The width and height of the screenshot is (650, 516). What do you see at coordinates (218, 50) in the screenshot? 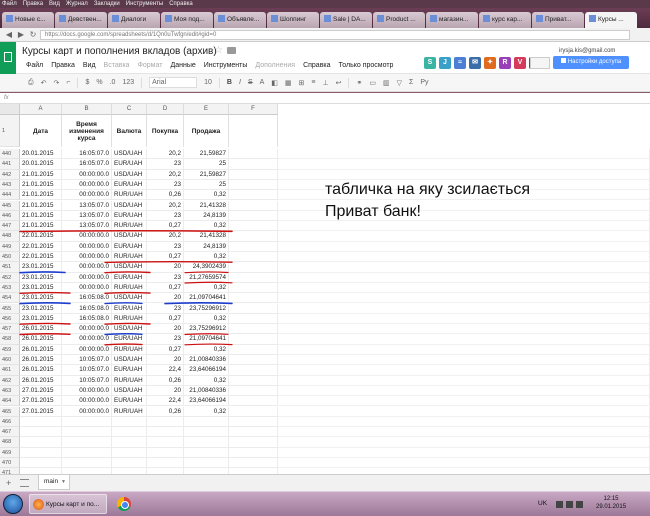
I see `star-icon: ☆` at bounding box center [218, 50].